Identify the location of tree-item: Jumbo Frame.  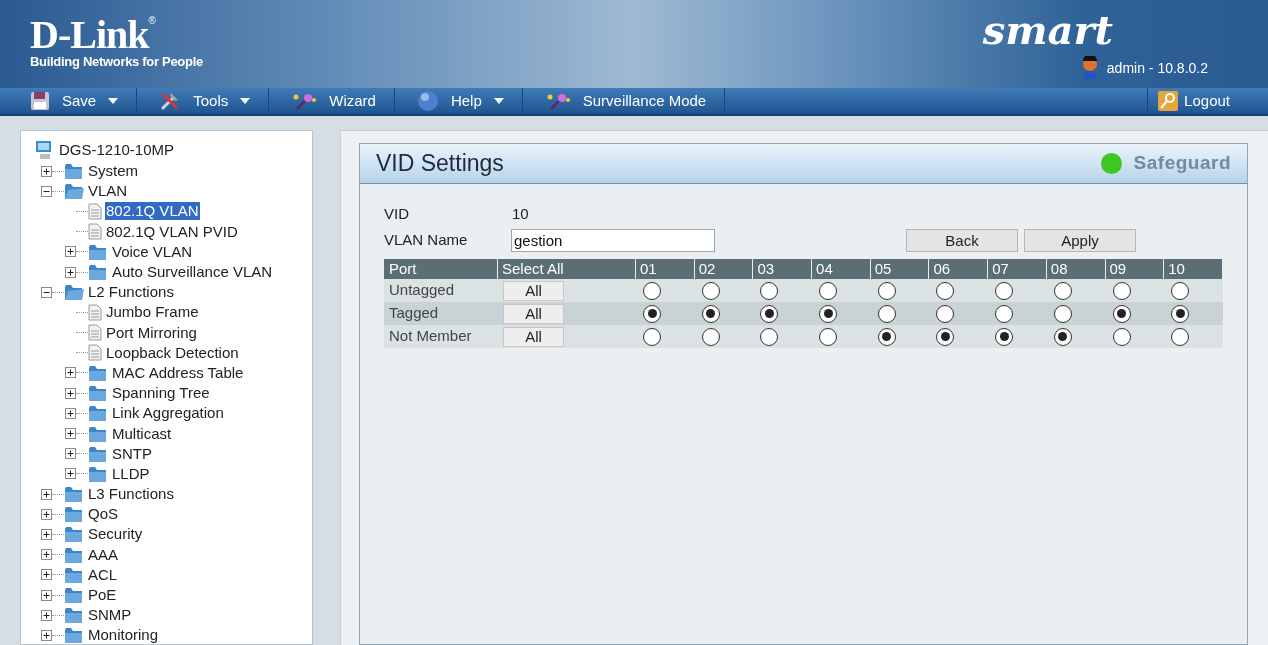
(152, 312).